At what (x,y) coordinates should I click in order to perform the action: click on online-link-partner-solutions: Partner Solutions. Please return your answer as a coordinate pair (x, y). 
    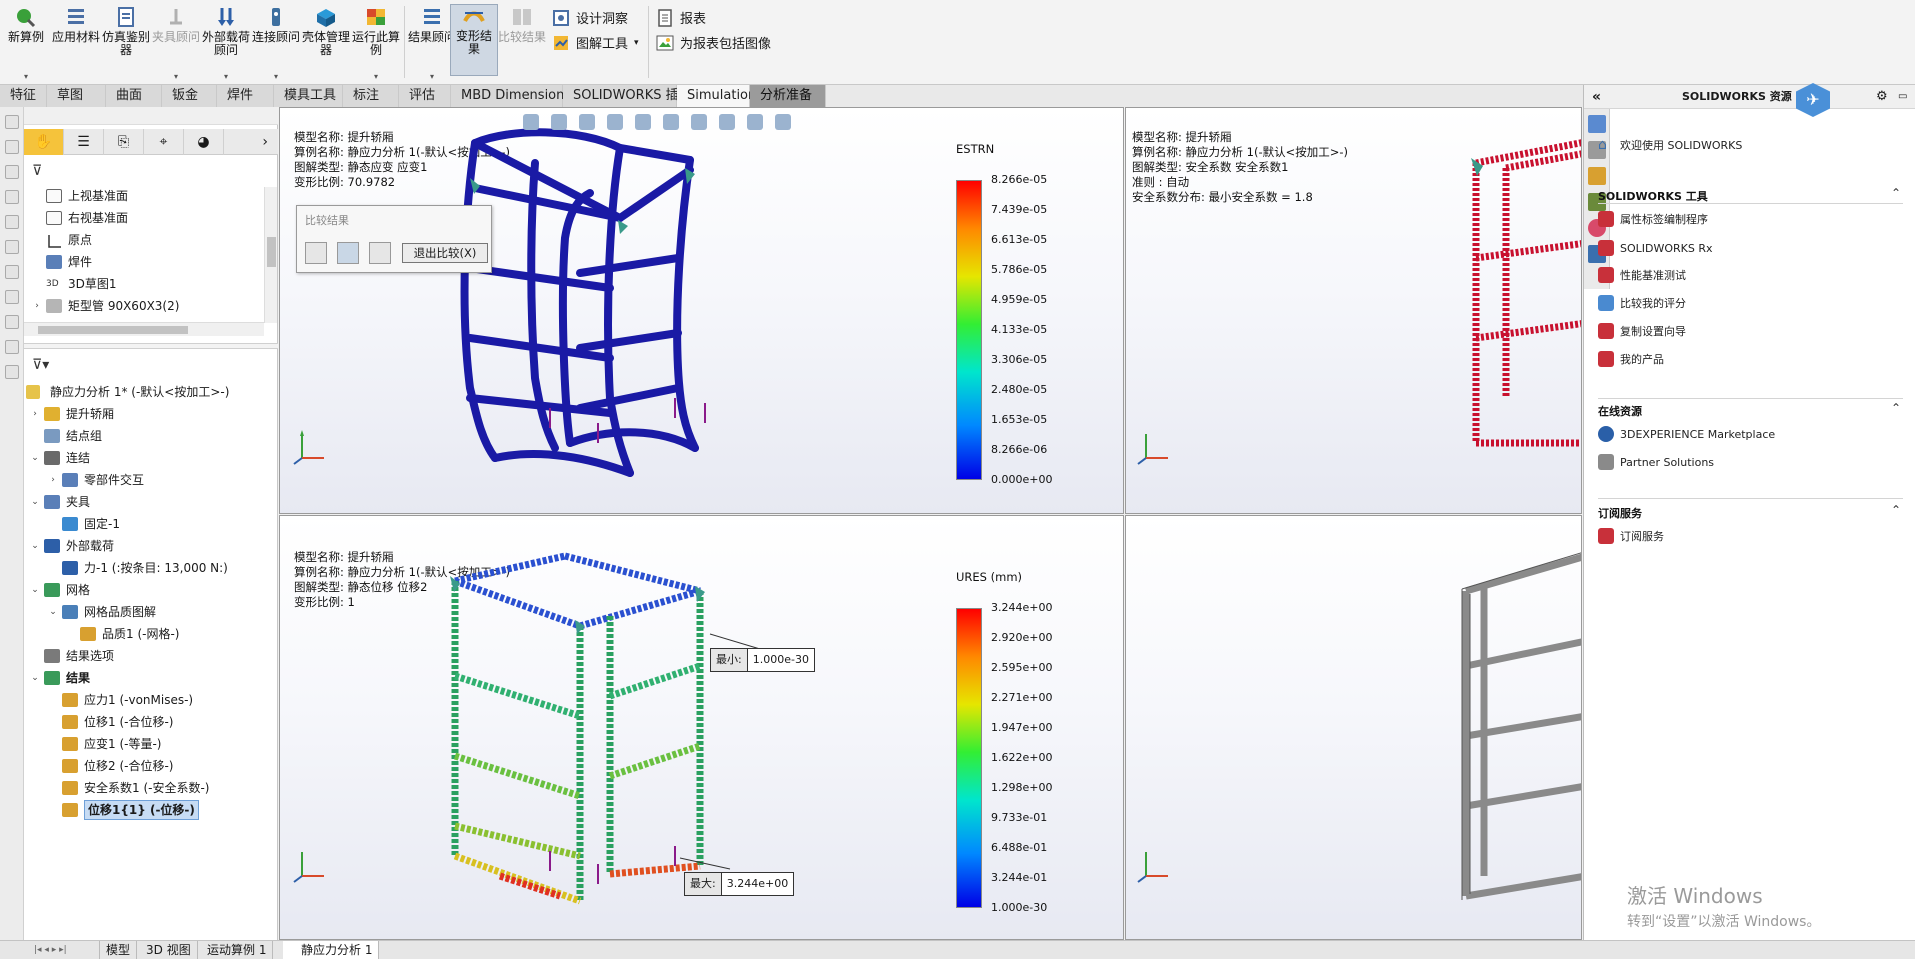
    Looking at the image, I should click on (1656, 462).